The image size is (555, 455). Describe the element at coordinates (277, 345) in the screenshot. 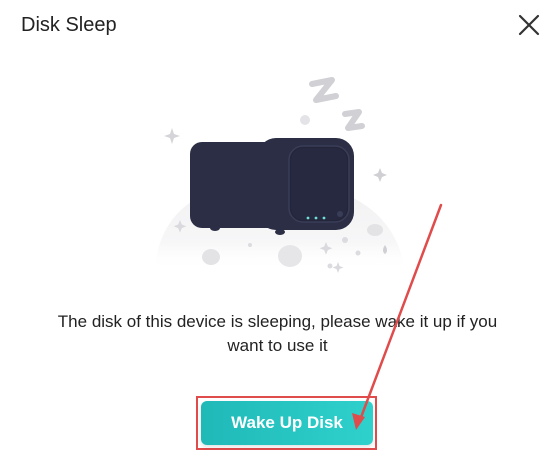

I see `message-line-2: want to use it` at that location.